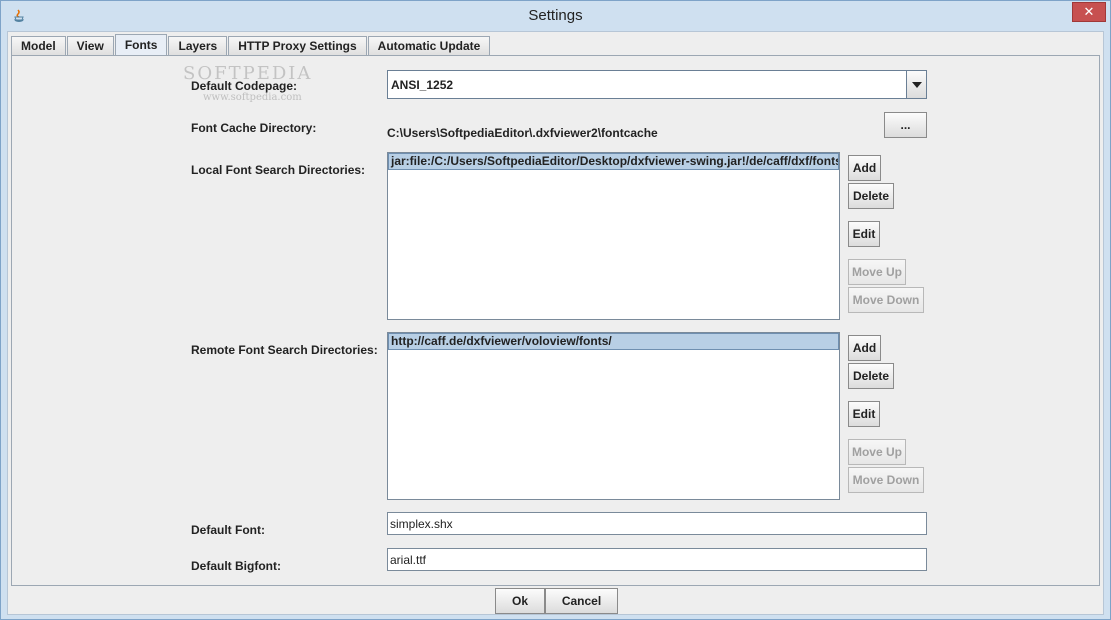 The width and height of the screenshot is (1111, 620). What do you see at coordinates (141, 45) in the screenshot?
I see `tab-fonts: Fonts` at bounding box center [141, 45].